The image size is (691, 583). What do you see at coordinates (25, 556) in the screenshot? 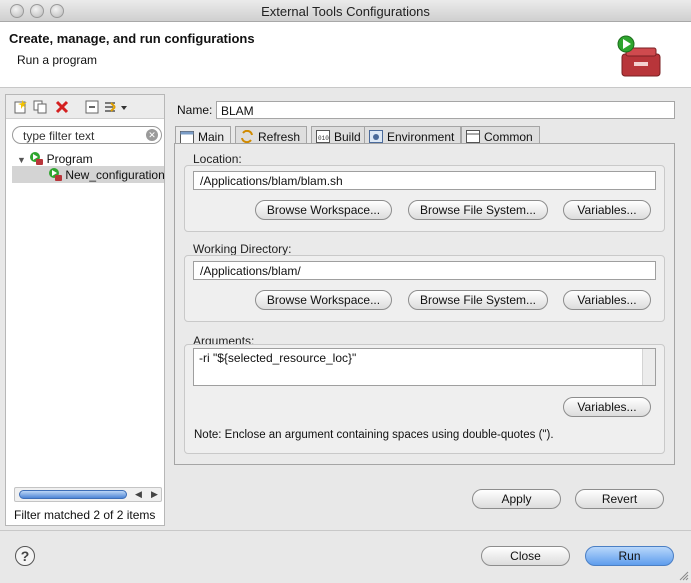
I see `help-icon: ?` at bounding box center [25, 556].